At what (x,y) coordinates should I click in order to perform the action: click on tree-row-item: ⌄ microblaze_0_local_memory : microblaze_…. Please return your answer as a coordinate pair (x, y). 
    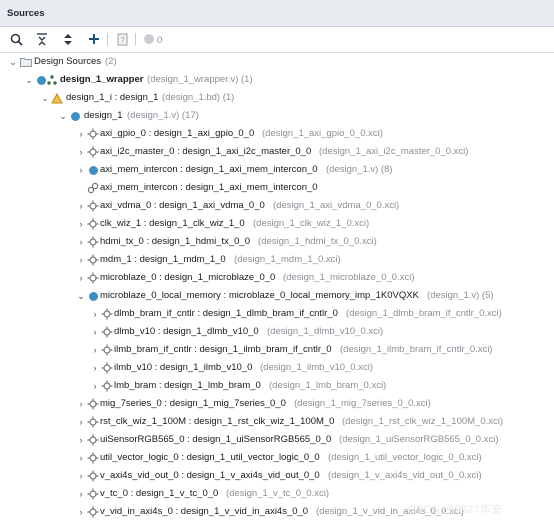
    Looking at the image, I should click on (277, 296).